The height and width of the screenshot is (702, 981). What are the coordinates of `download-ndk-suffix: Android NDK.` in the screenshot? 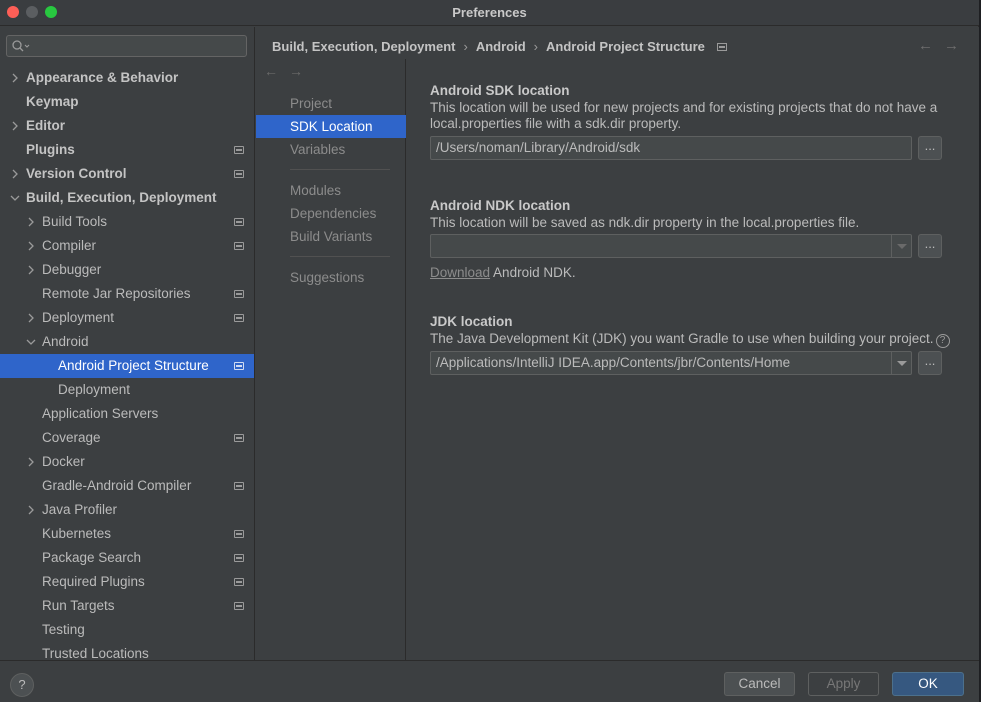 It's located at (533, 272).